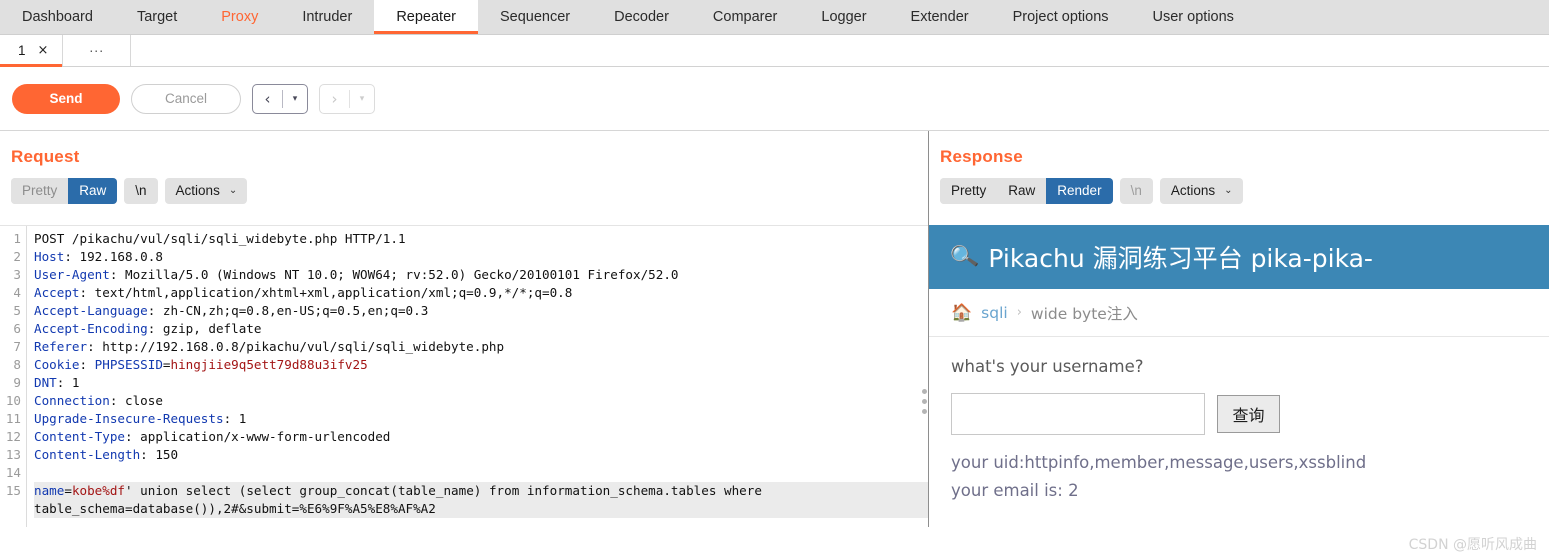 The image size is (1549, 560). I want to click on code-token: : 150, so click(159, 454).